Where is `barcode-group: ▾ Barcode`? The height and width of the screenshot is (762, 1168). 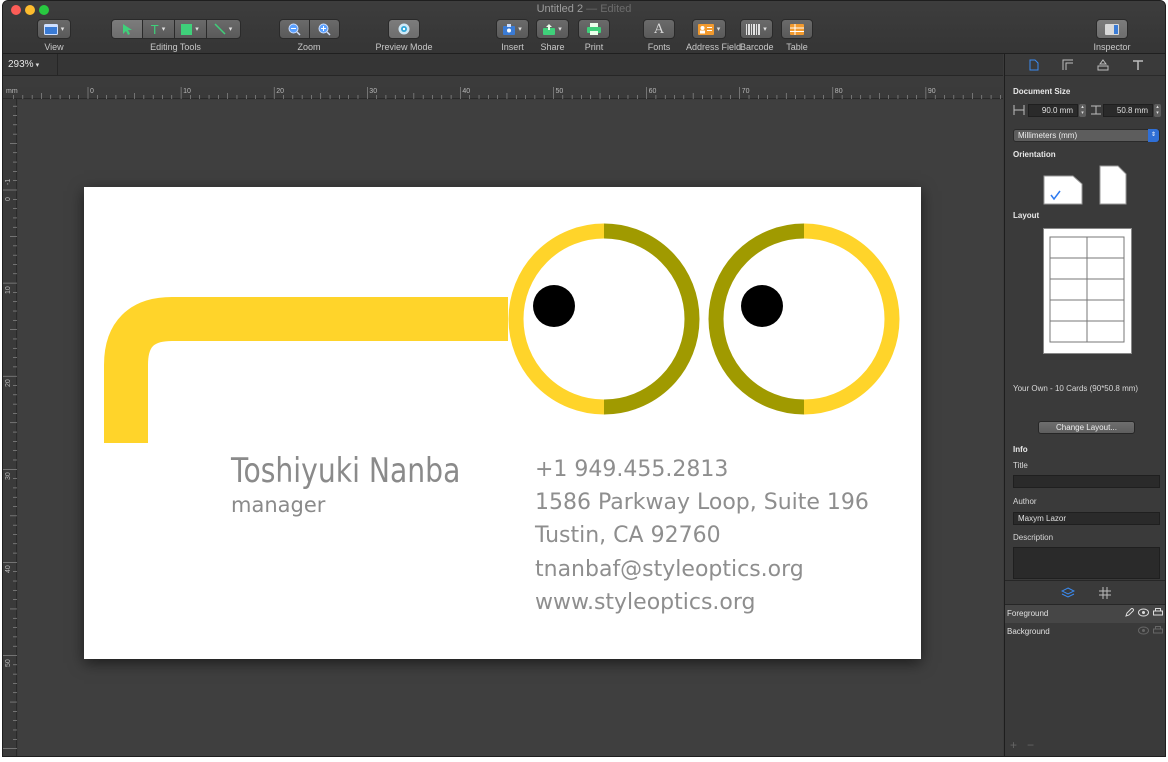 barcode-group: ▾ Barcode is located at coordinates (757, 35).